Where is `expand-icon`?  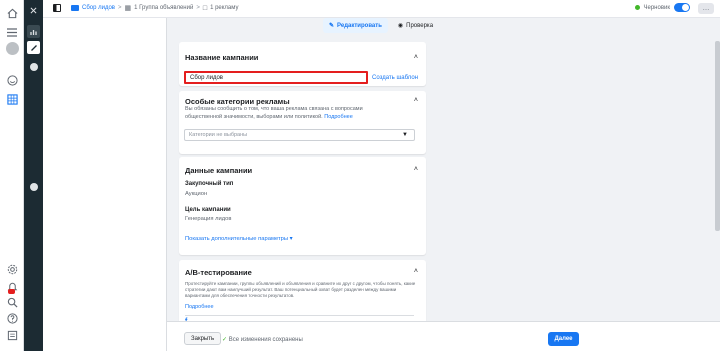
expand-icon is located at coordinates (33, 186).